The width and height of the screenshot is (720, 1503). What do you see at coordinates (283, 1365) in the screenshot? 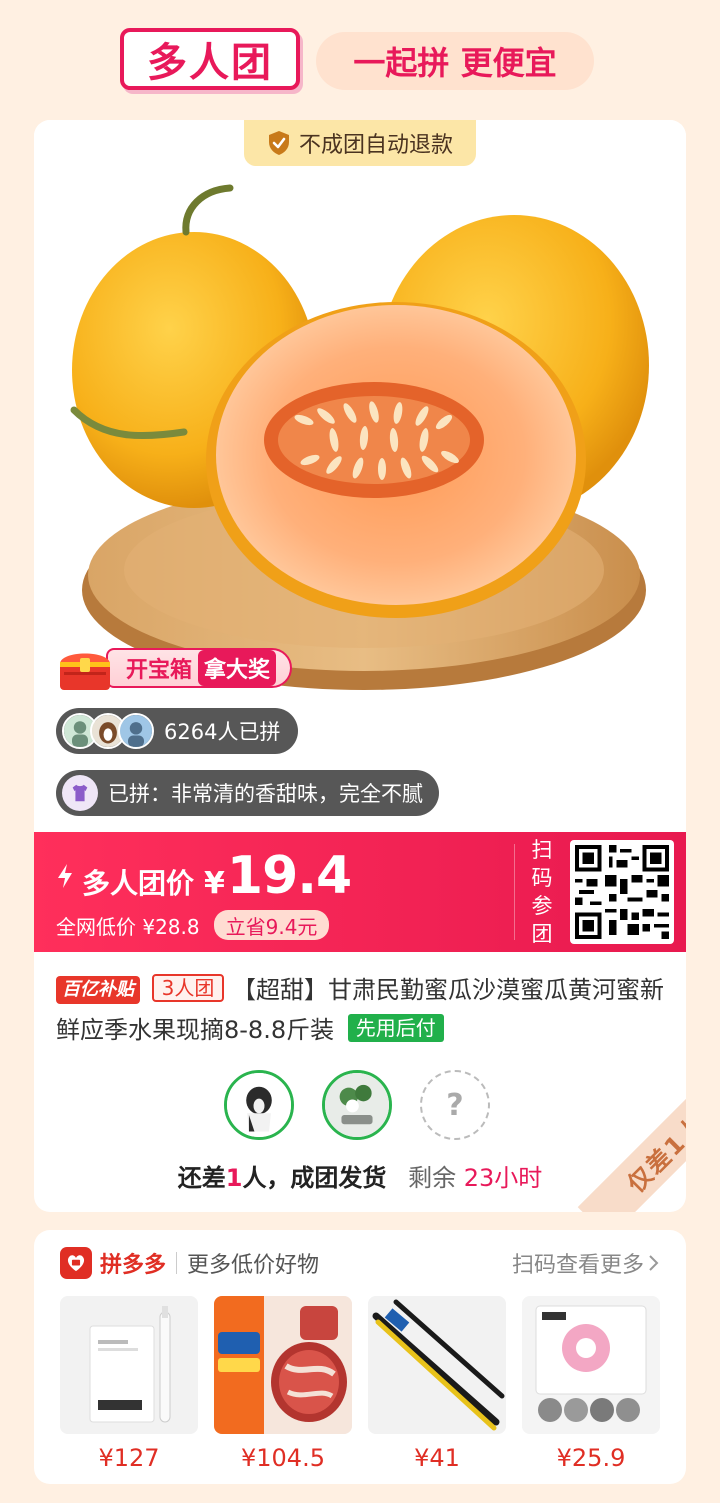
I see `meat-image` at bounding box center [283, 1365].